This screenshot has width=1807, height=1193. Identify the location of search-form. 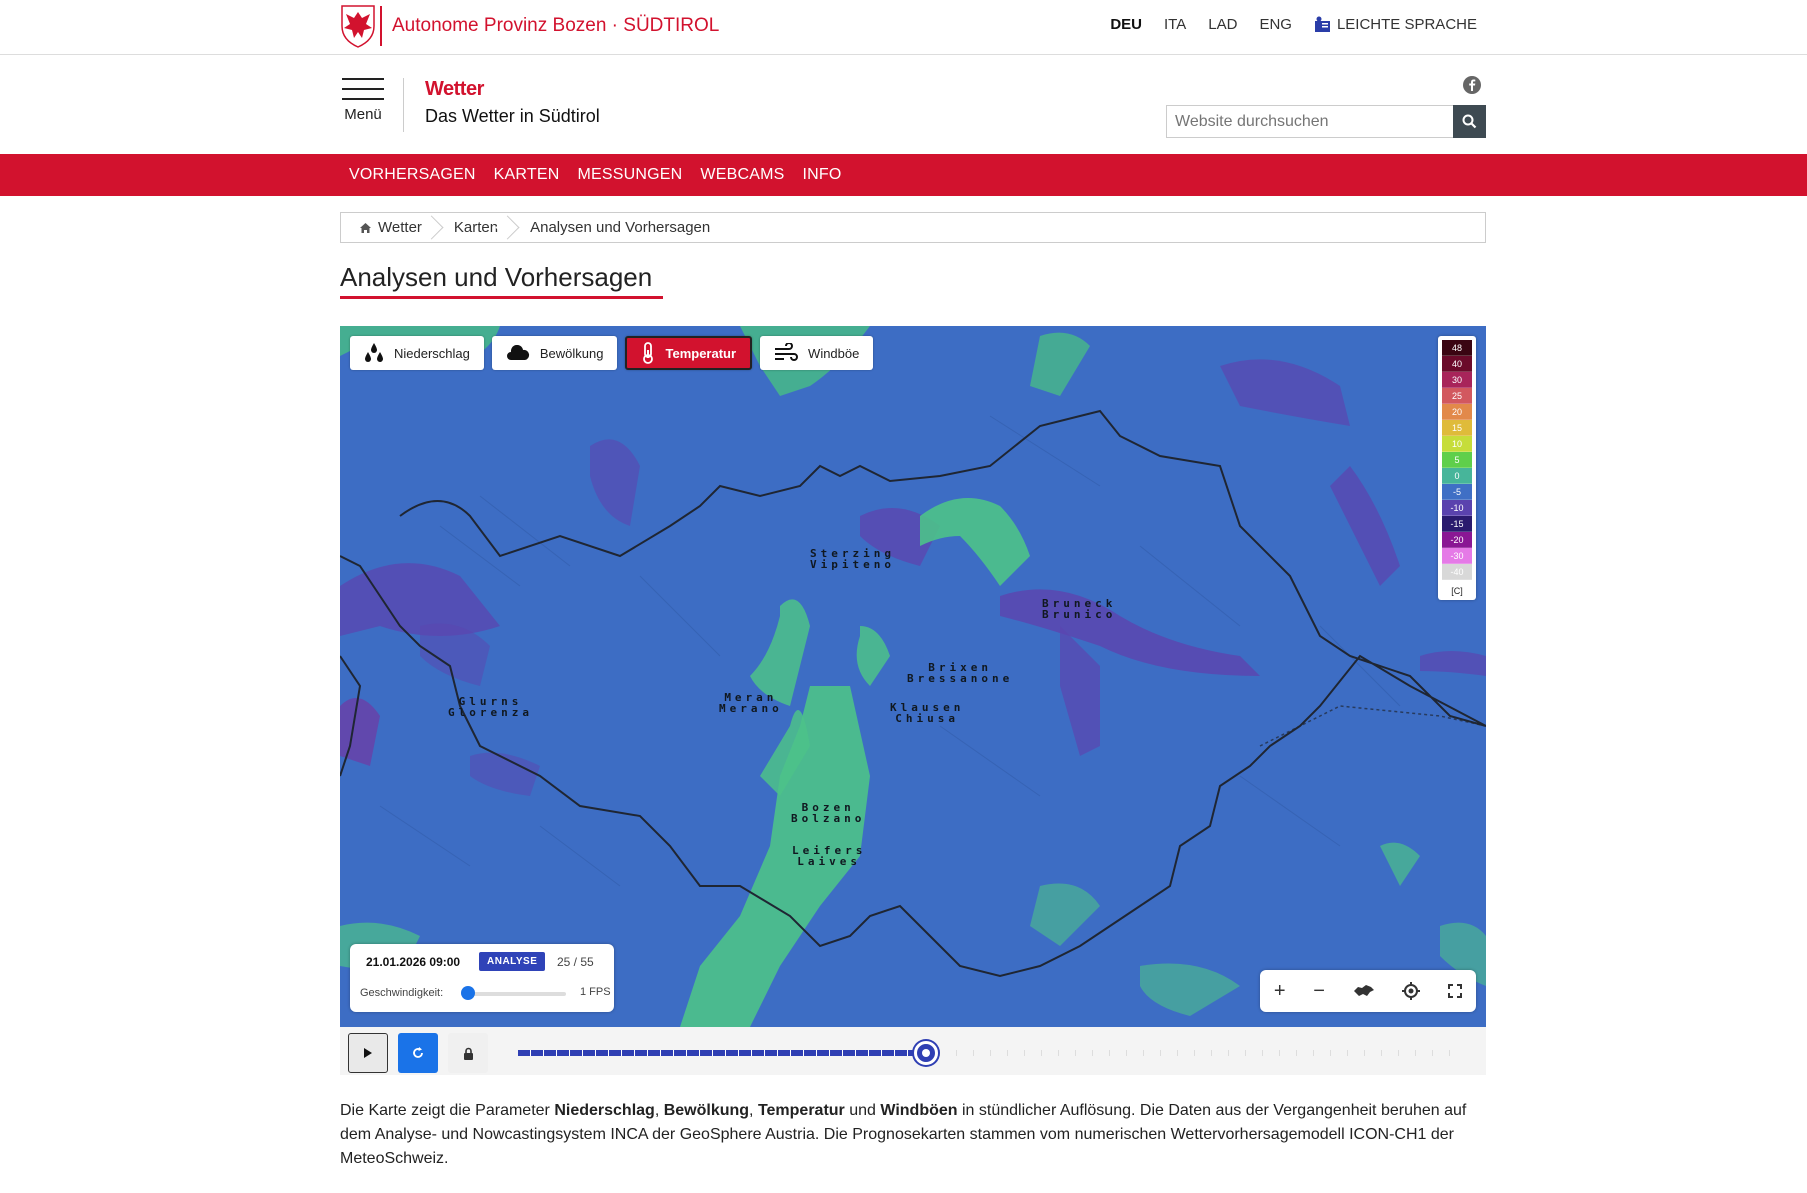
(1326, 121).